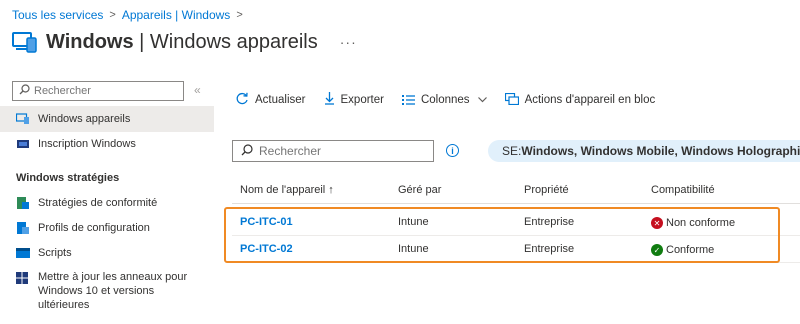  Describe the element at coordinates (242, 100) in the screenshot. I see `refresh-icon` at that location.